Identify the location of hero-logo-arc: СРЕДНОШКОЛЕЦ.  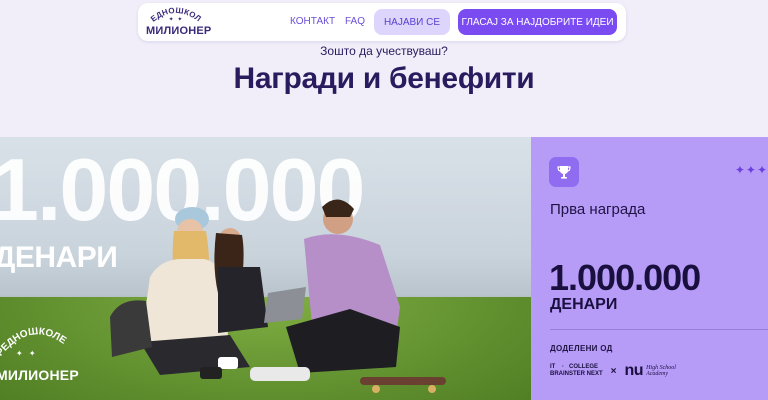
(34, 338).